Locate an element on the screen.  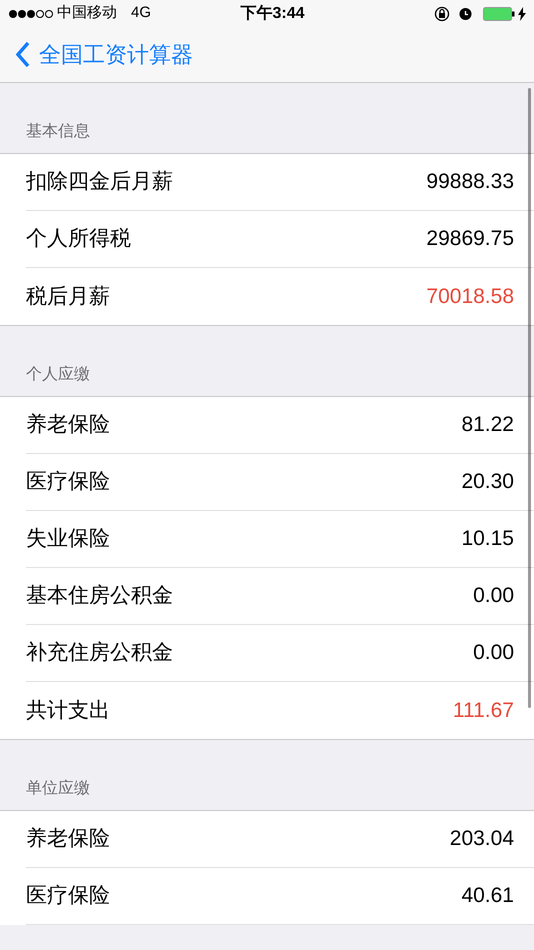
network-label: 4G is located at coordinates (141, 13).